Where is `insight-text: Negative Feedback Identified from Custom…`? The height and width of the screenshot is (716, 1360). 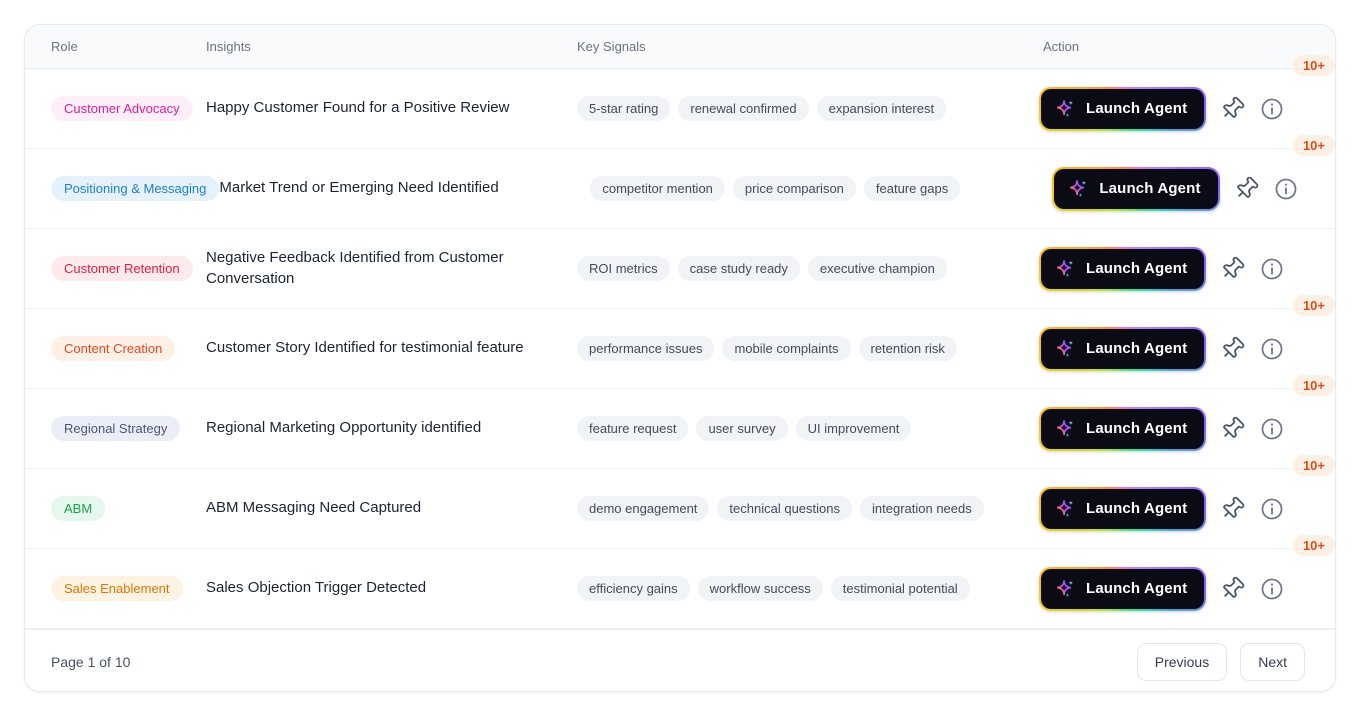 insight-text: Negative Feedback Identified from Custom… is located at coordinates (355, 268).